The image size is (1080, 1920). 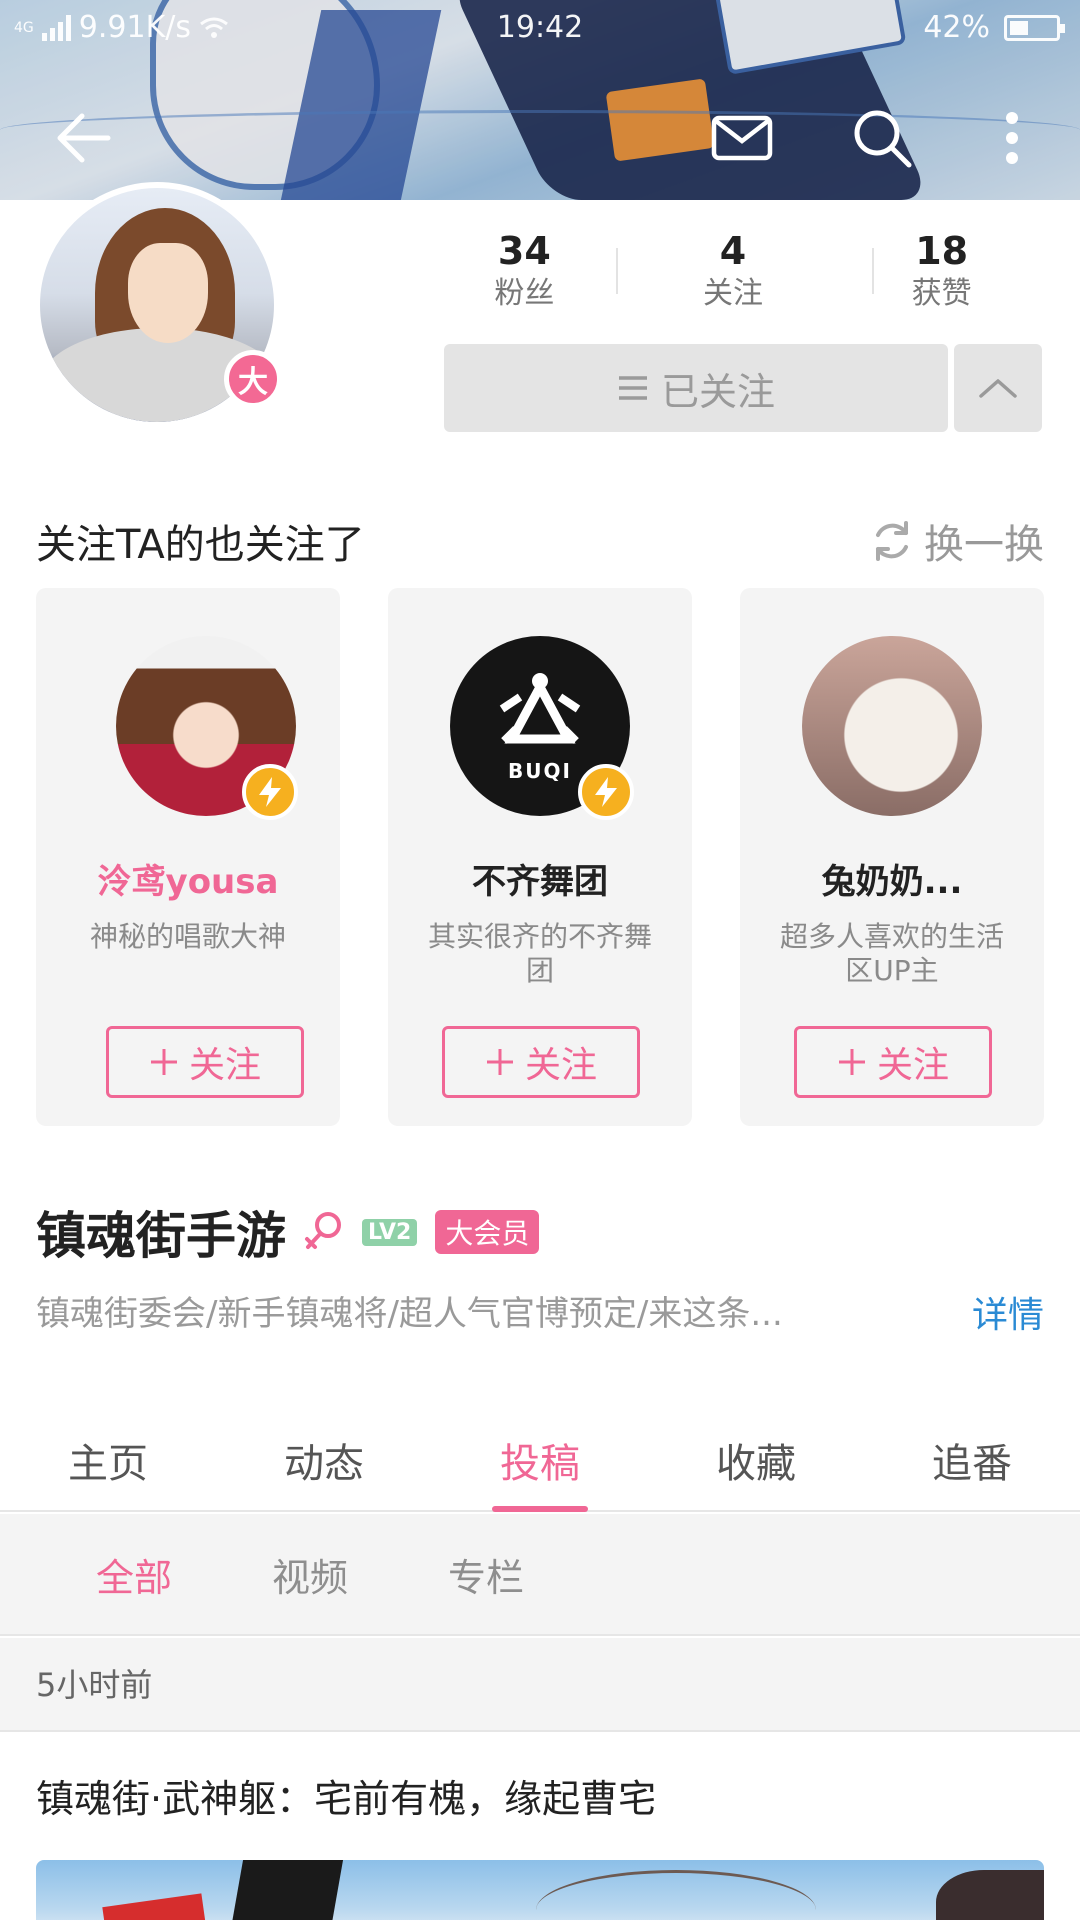 What do you see at coordinates (540, 878) in the screenshot?
I see `recommend-name: 不齐舞团` at bounding box center [540, 878].